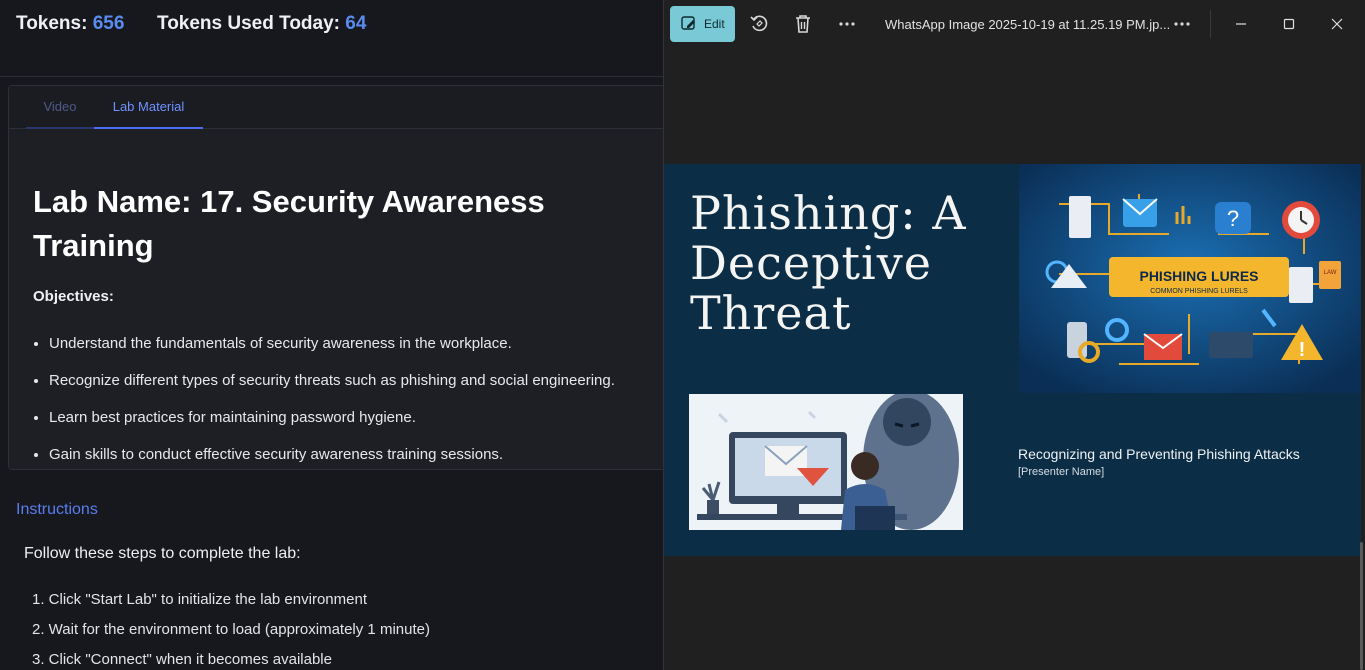 The height and width of the screenshot is (670, 1365). I want to click on tokens-today-counter: Tokens Used Today: 64, so click(261, 24).